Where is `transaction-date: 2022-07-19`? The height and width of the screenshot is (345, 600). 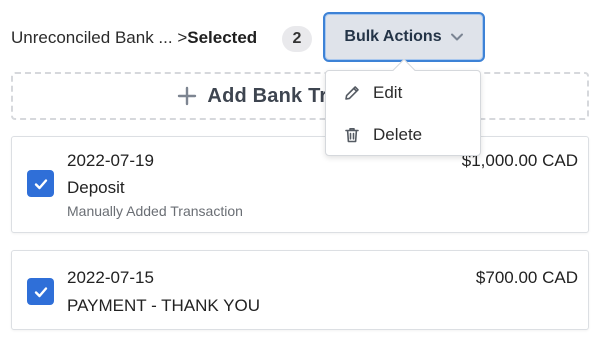 transaction-date: 2022-07-19 is located at coordinates (110, 160).